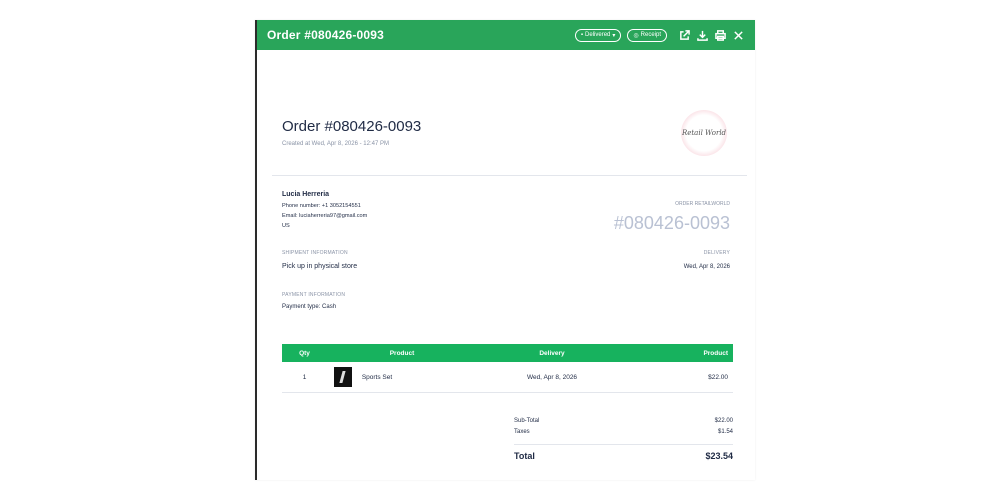 Image resolution: width=1000 pixels, height=500 pixels. Describe the element at coordinates (315, 253) in the screenshot. I see `shipment-label: SHIPMENT INFORMATION` at that location.